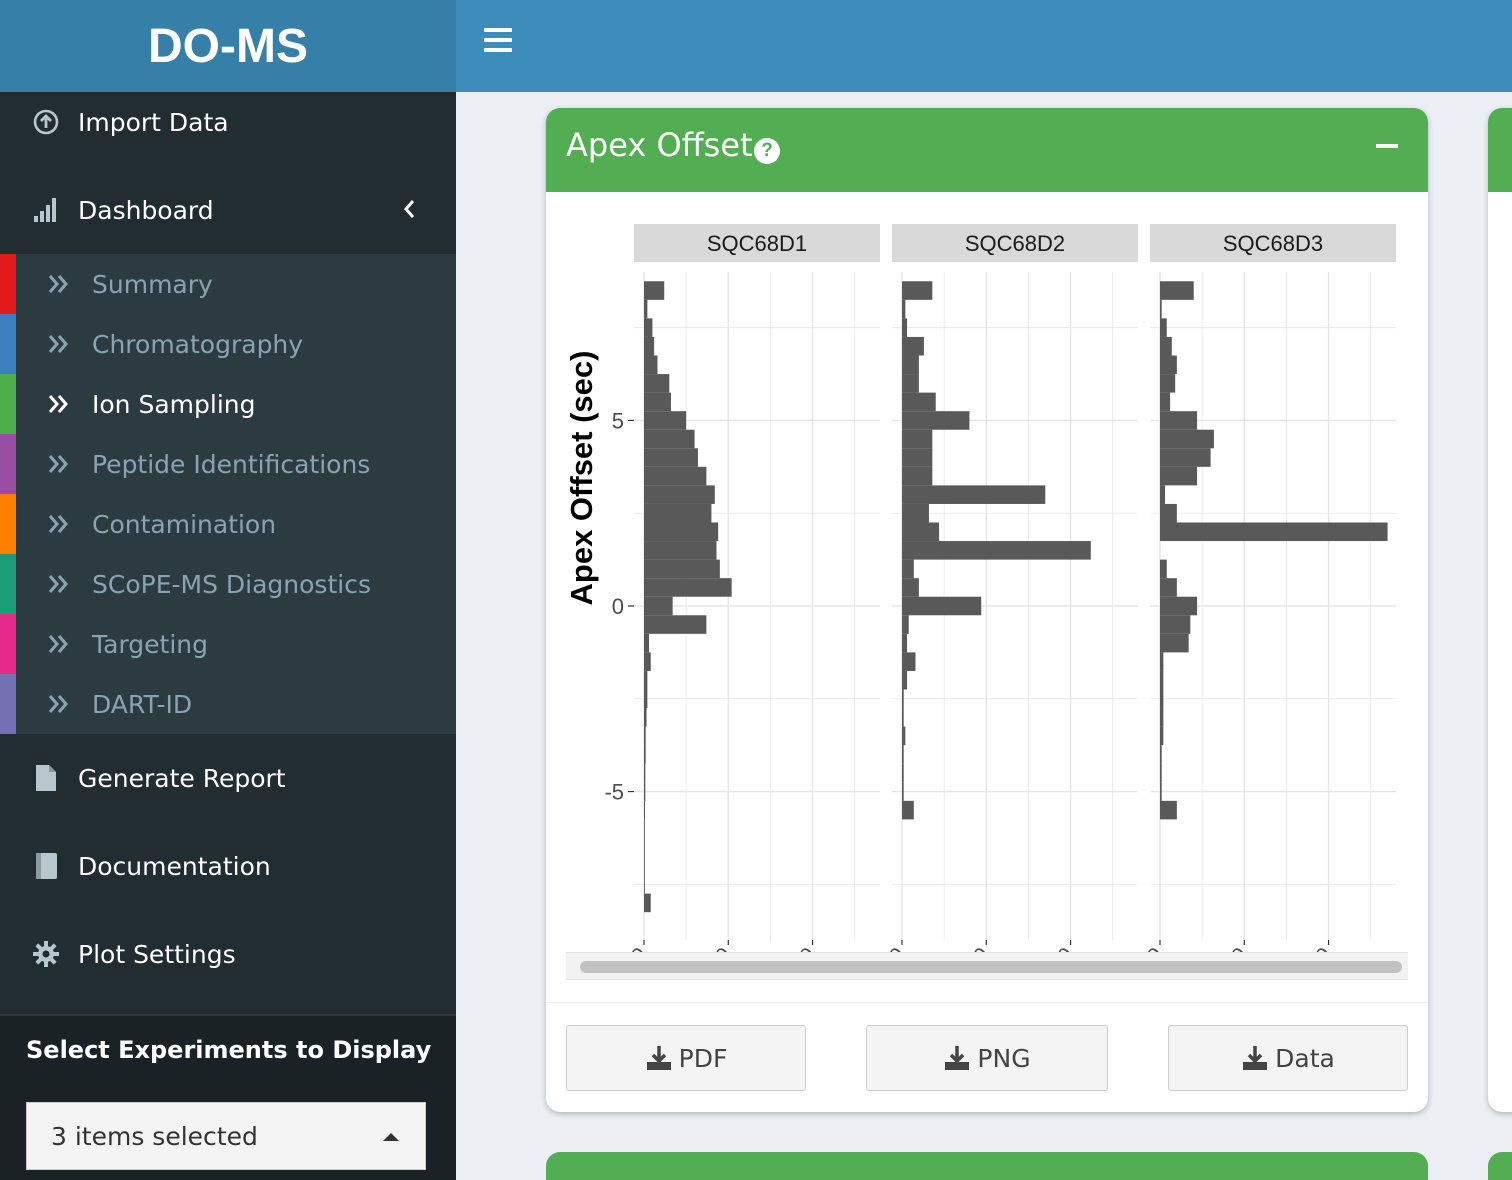 This screenshot has height=1180, width=1512. Describe the element at coordinates (46, 122) in the screenshot. I see `upload-circle-icon` at that location.